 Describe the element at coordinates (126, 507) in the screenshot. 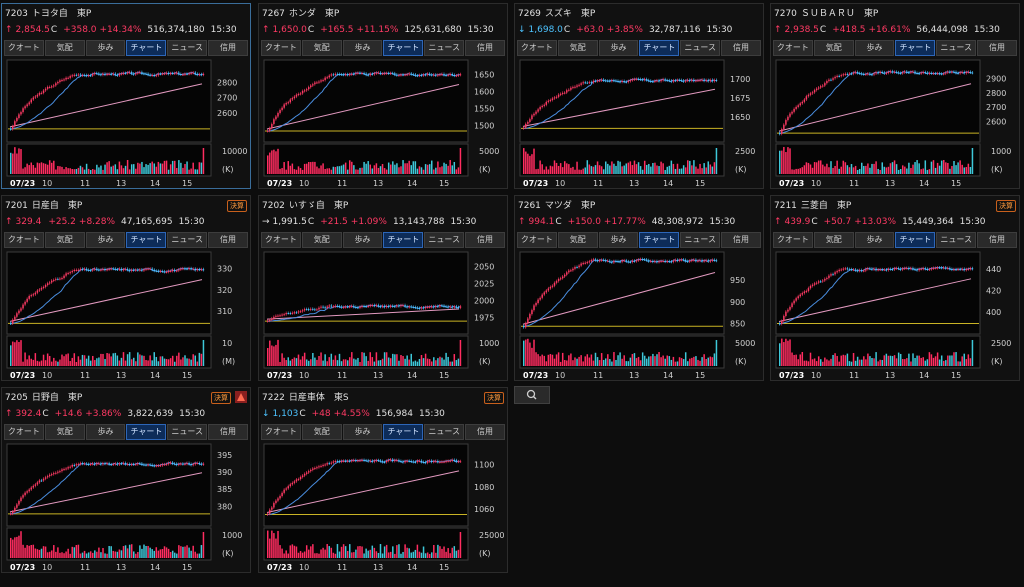

I see `intraday-chart: 3953903853801000(K)07/23 10 11 13 14 15` at that location.